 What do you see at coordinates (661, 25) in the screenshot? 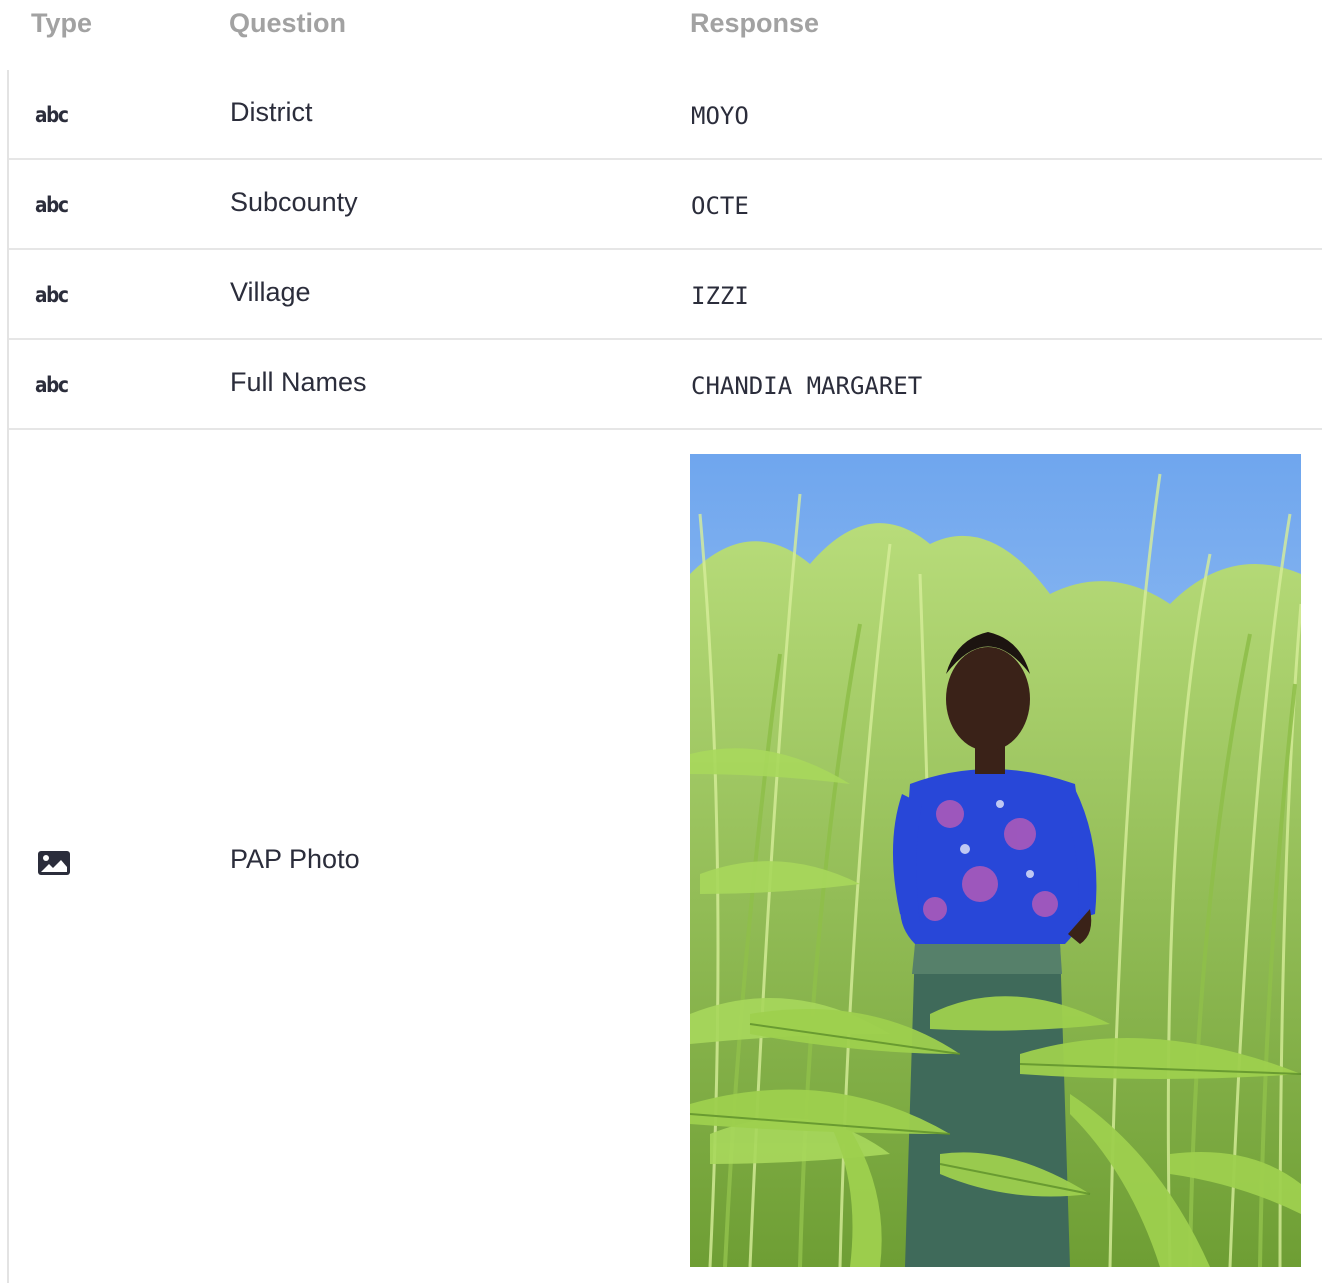
I see `table-header: Type Question Response` at bounding box center [661, 25].